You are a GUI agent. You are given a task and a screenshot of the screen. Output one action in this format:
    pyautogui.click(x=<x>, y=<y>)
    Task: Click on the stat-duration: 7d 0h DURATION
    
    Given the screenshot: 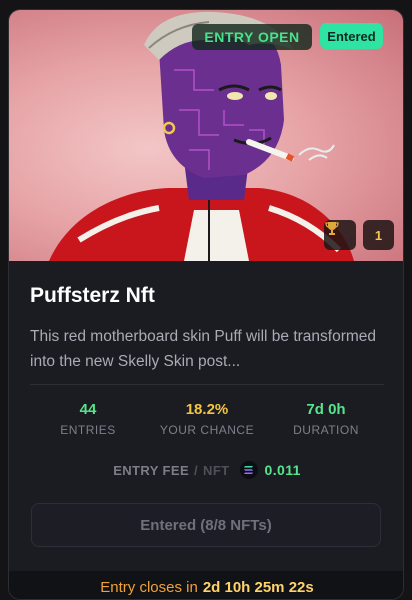 What is the action you would take?
    pyautogui.click(x=326, y=419)
    